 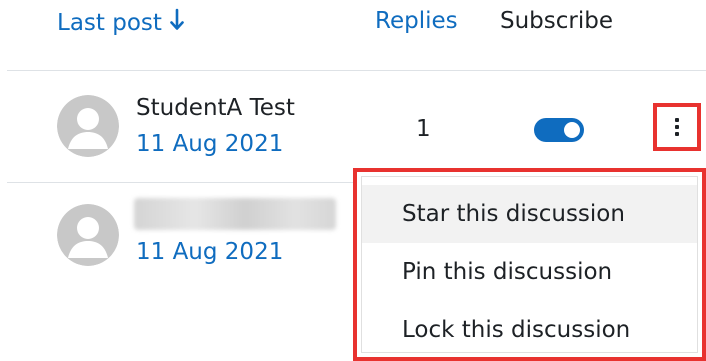 What do you see at coordinates (180, 182) in the screenshot?
I see `row-divider` at bounding box center [180, 182].